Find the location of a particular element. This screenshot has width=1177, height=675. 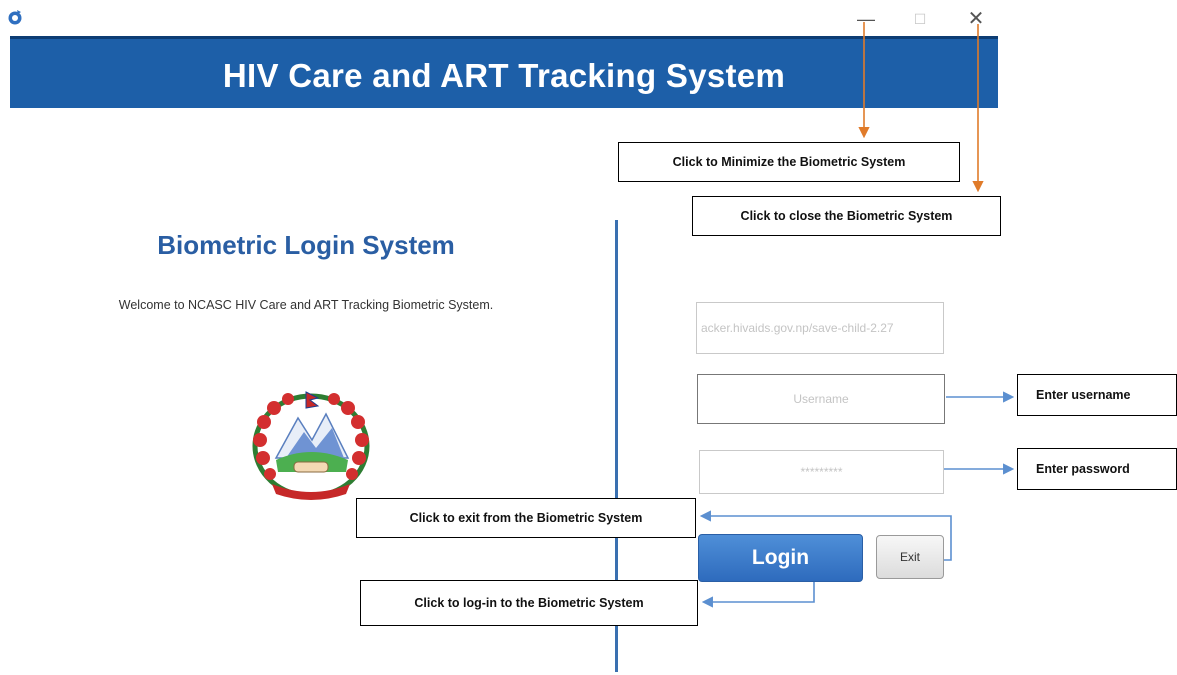

maximize-button: ☐ is located at coordinates (920, 19).